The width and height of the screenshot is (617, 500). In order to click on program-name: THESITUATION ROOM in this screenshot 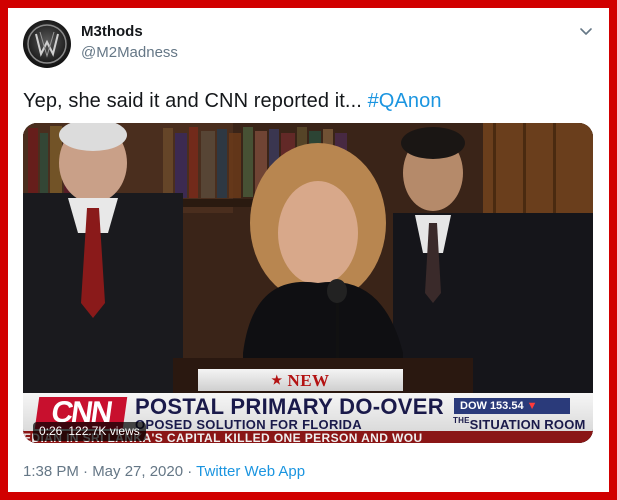, I will do `click(519, 424)`.